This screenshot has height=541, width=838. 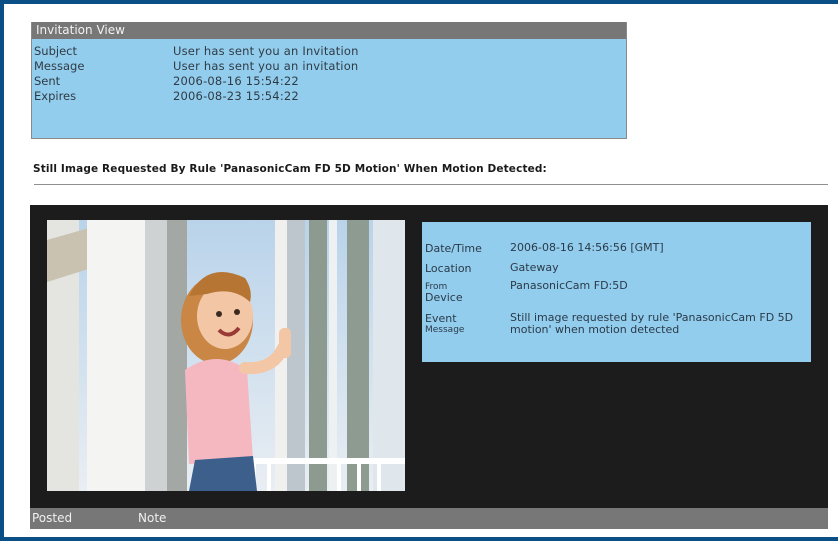 I want to click on subject-row: Subject User has sent you an Invitation, so click(x=329, y=51).